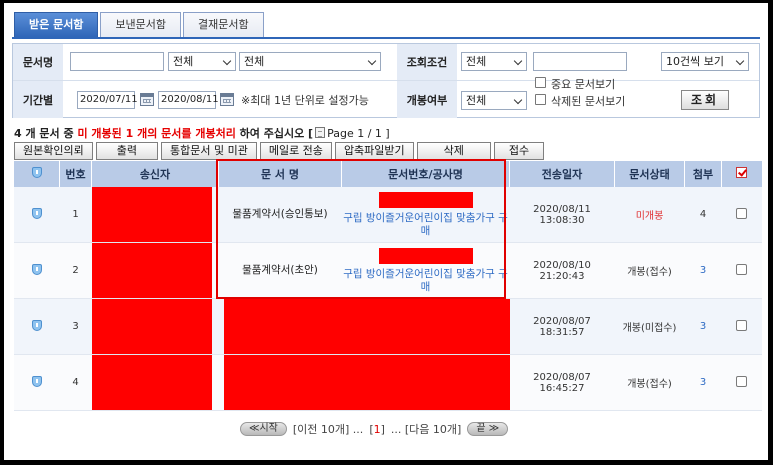 The image size is (773, 465). Describe the element at coordinates (126, 151) in the screenshot. I see `print-button: 출력` at that location.